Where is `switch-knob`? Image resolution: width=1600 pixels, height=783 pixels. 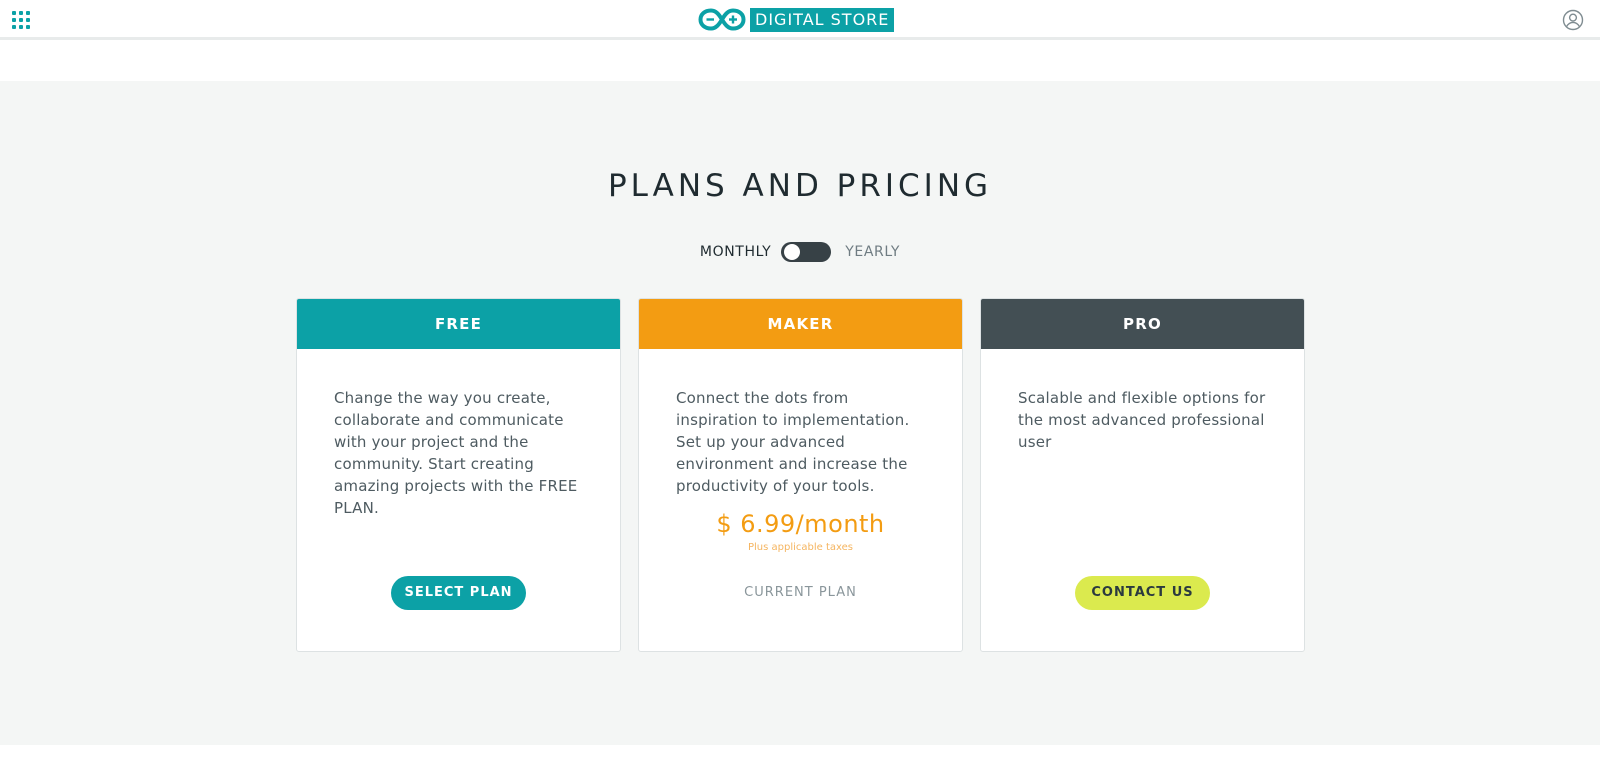
switch-knob is located at coordinates (792, 252).